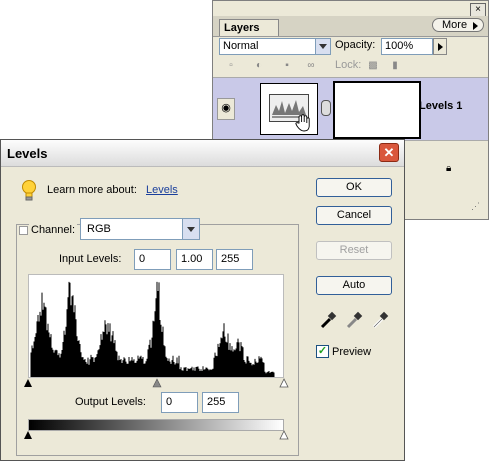 Image resolution: width=489 pixels, height=461 pixels. What do you see at coordinates (354, 285) in the screenshot?
I see `auto-button: Auto` at bounding box center [354, 285].